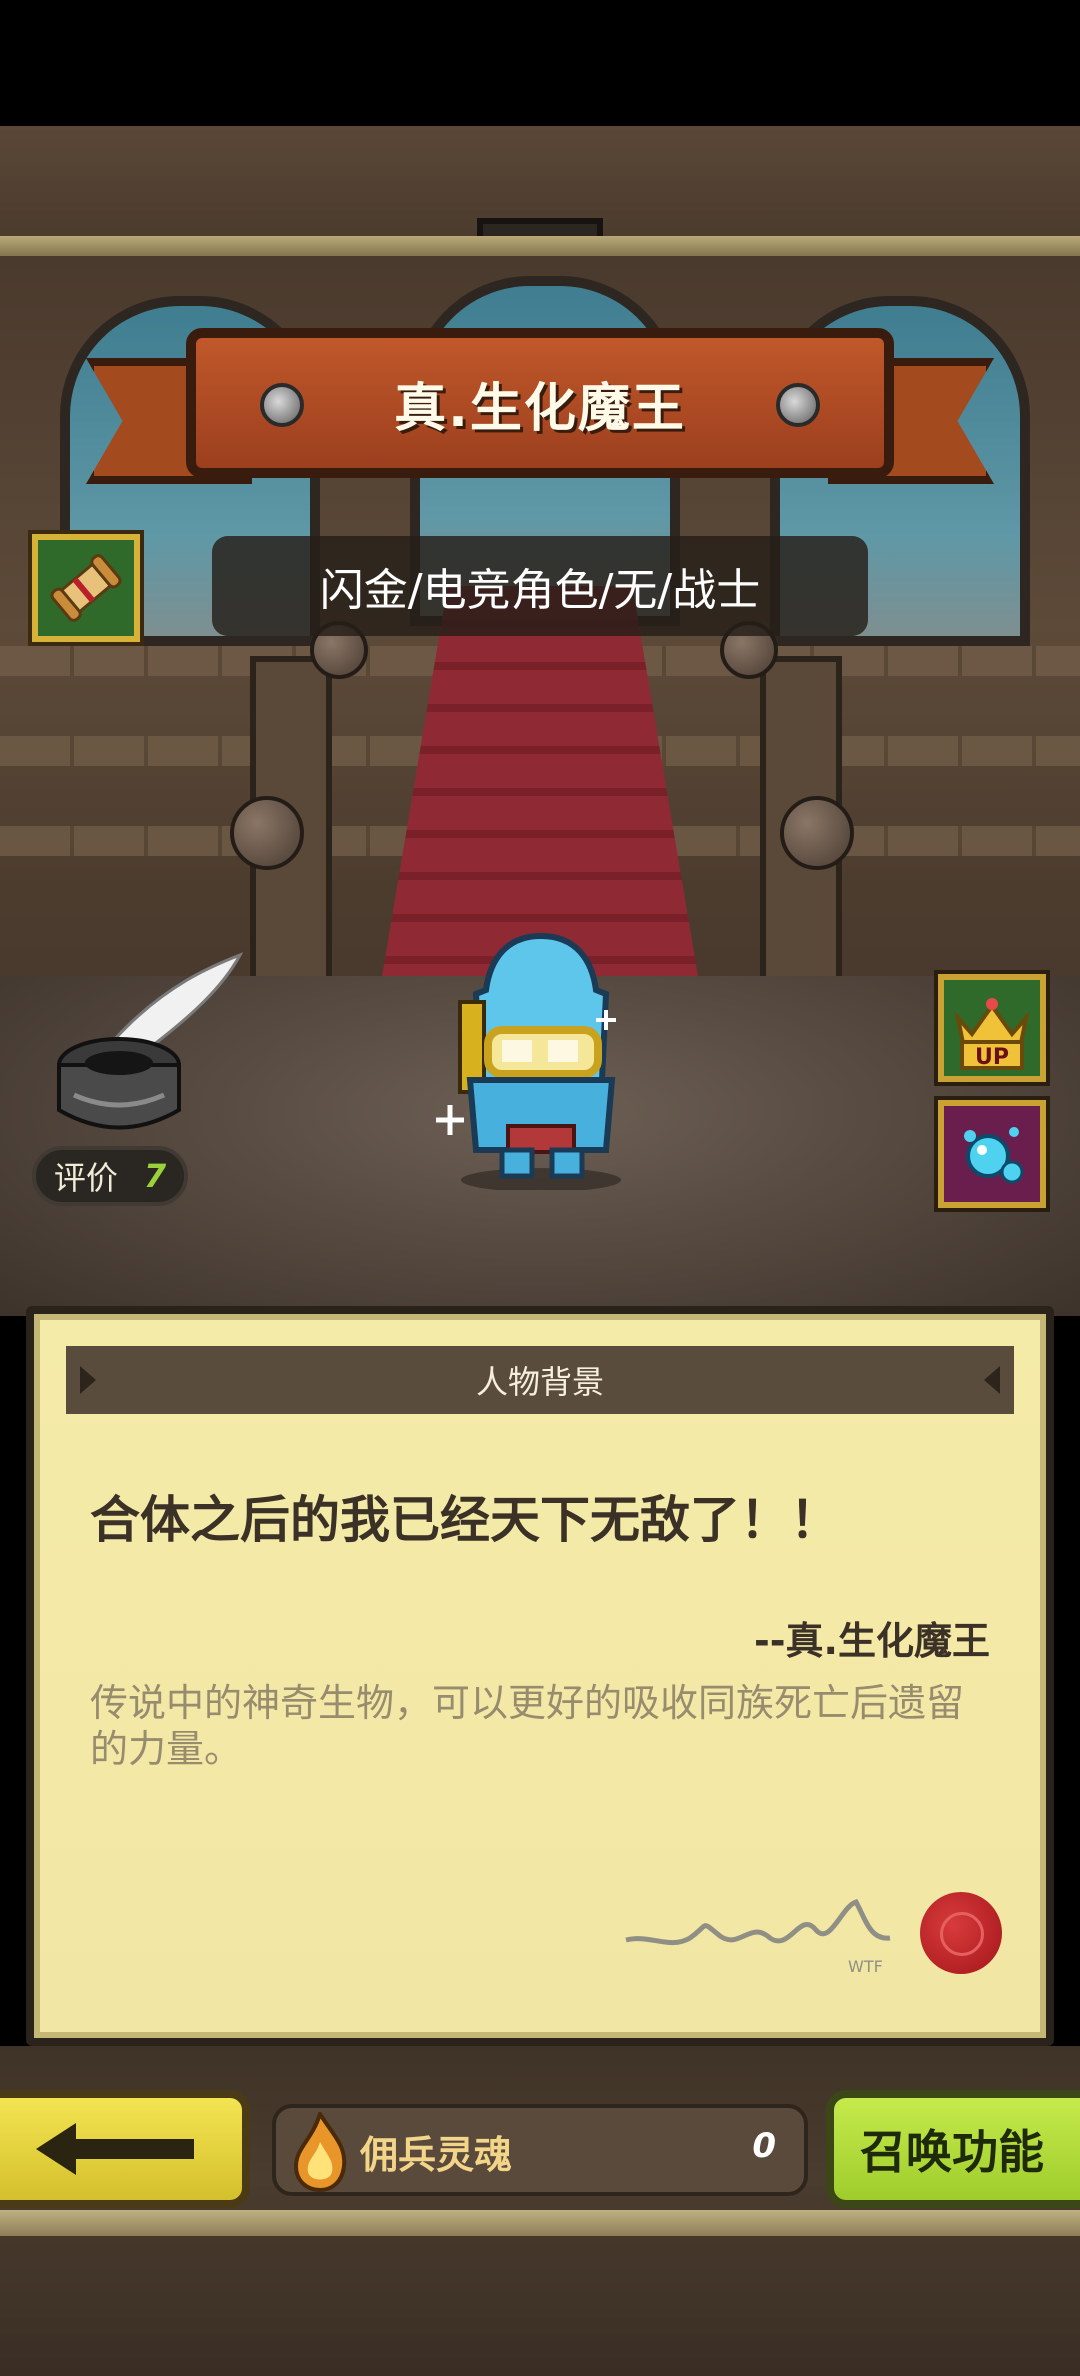  I want to click on summon-label: 召唤功能, so click(952, 2152).